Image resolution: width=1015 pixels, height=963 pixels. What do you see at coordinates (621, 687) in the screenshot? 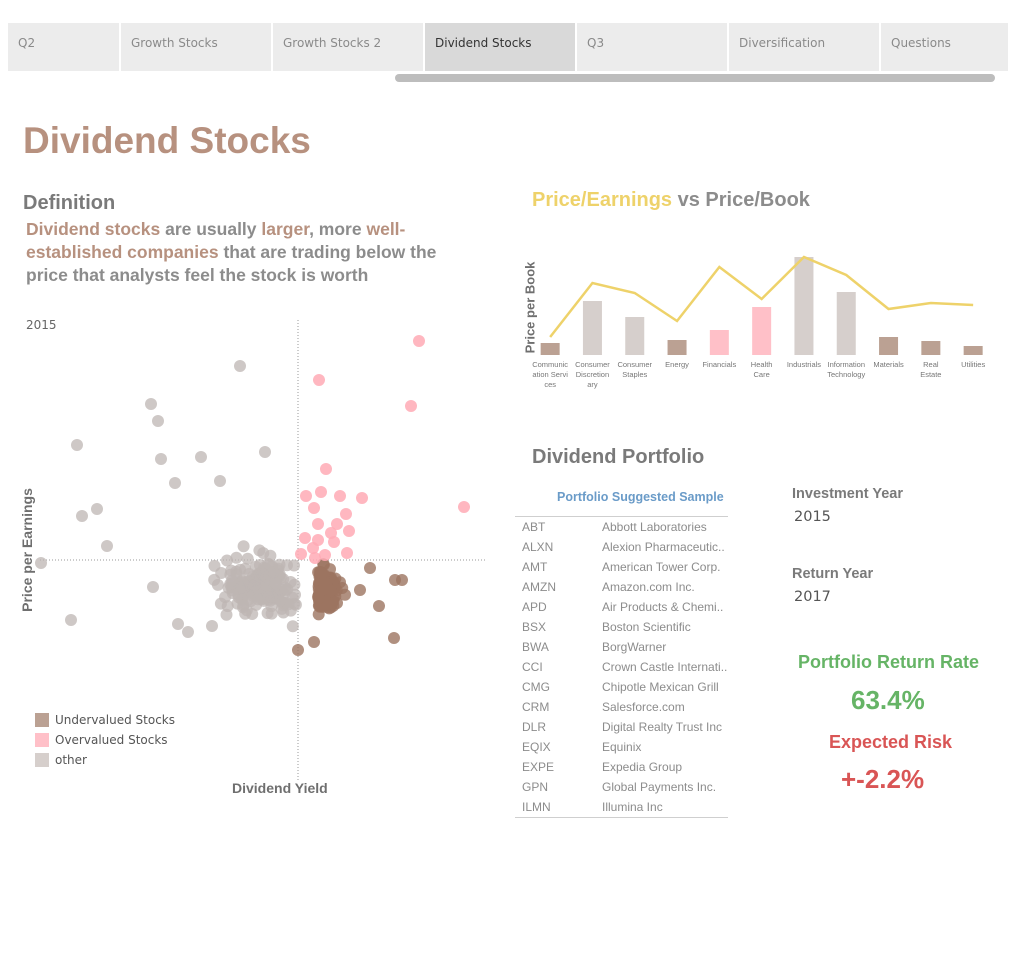
I see `table-row: CMG Chipotle Mexican Grill` at bounding box center [621, 687].